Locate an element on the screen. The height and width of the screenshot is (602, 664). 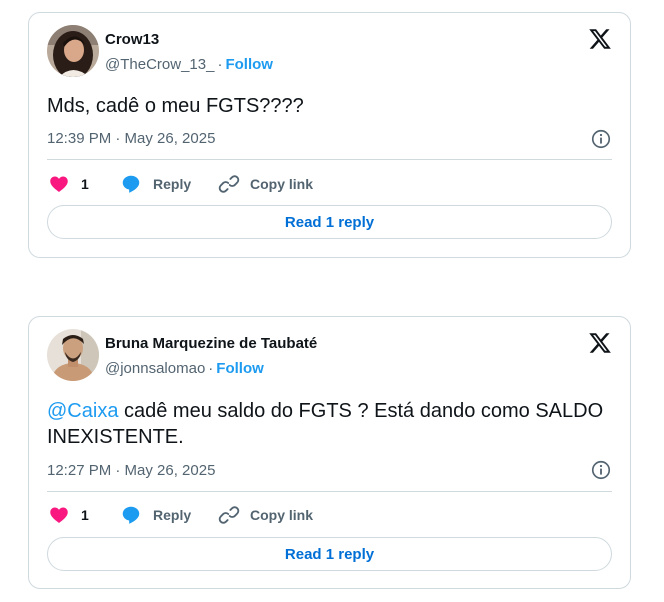
author-name: Bruna Marquezine de Taubaté is located at coordinates (211, 343).